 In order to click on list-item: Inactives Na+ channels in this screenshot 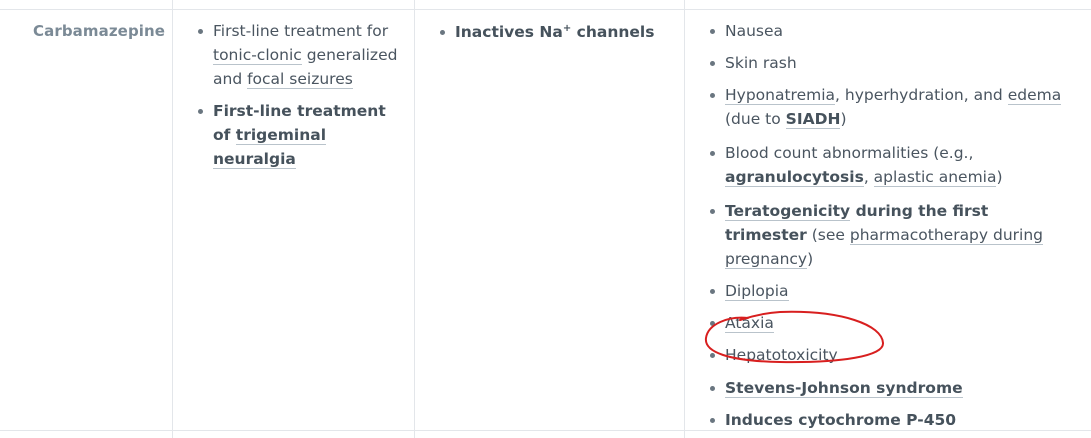, I will do `click(557, 32)`.